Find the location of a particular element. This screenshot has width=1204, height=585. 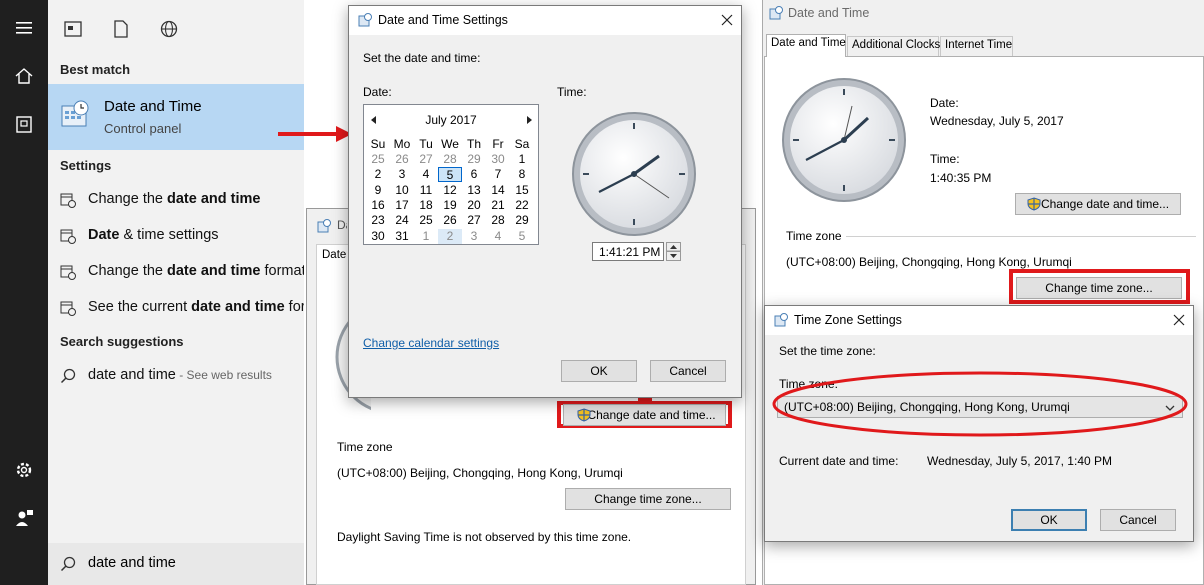

document-filter-icon is located at coordinates (121, 29).